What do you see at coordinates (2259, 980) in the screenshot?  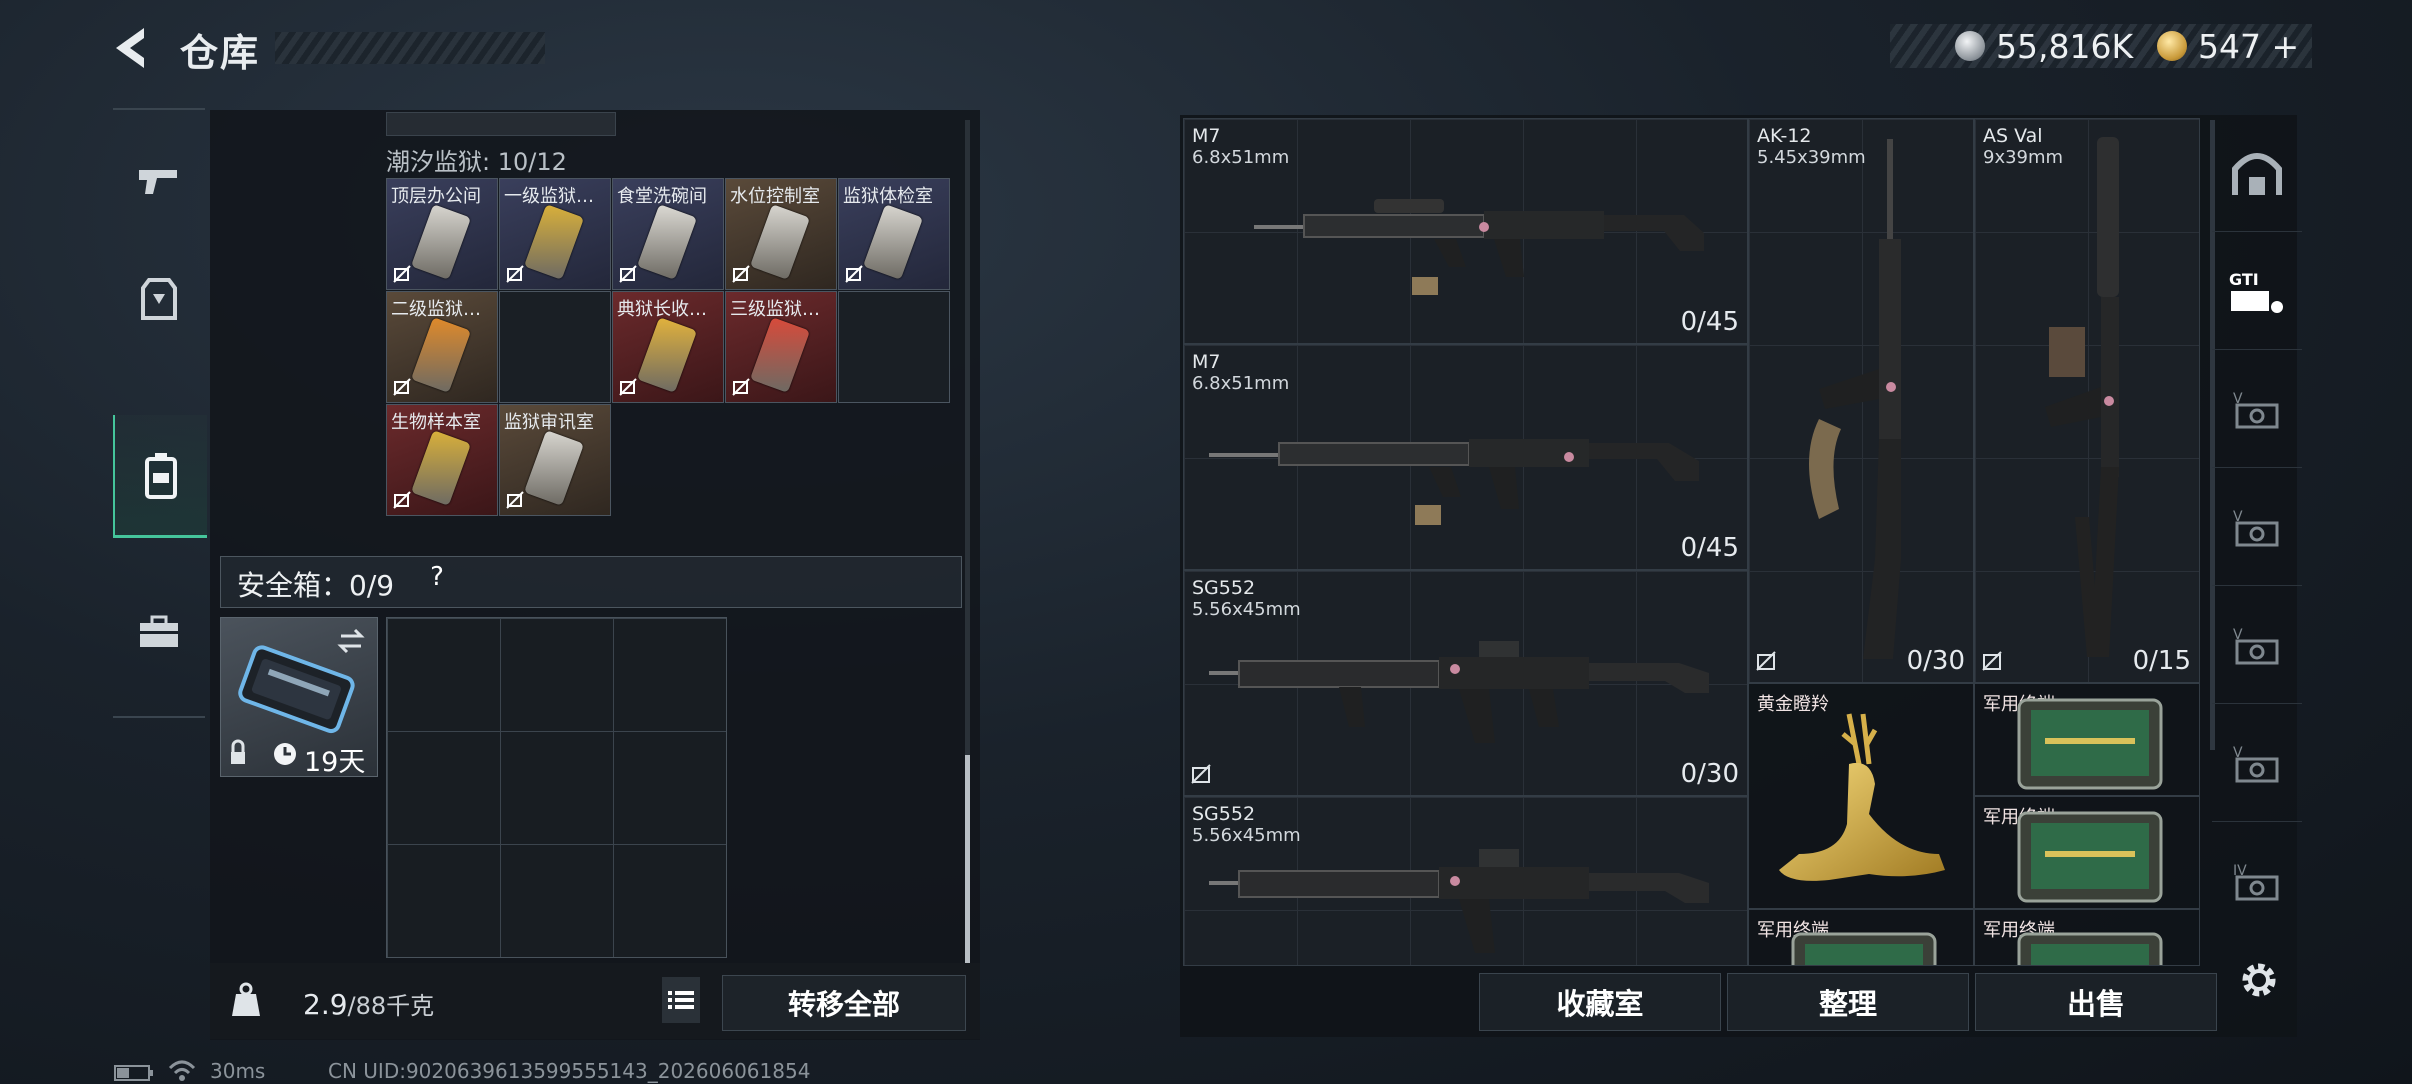 I see `settings-gear-icon` at bounding box center [2259, 980].